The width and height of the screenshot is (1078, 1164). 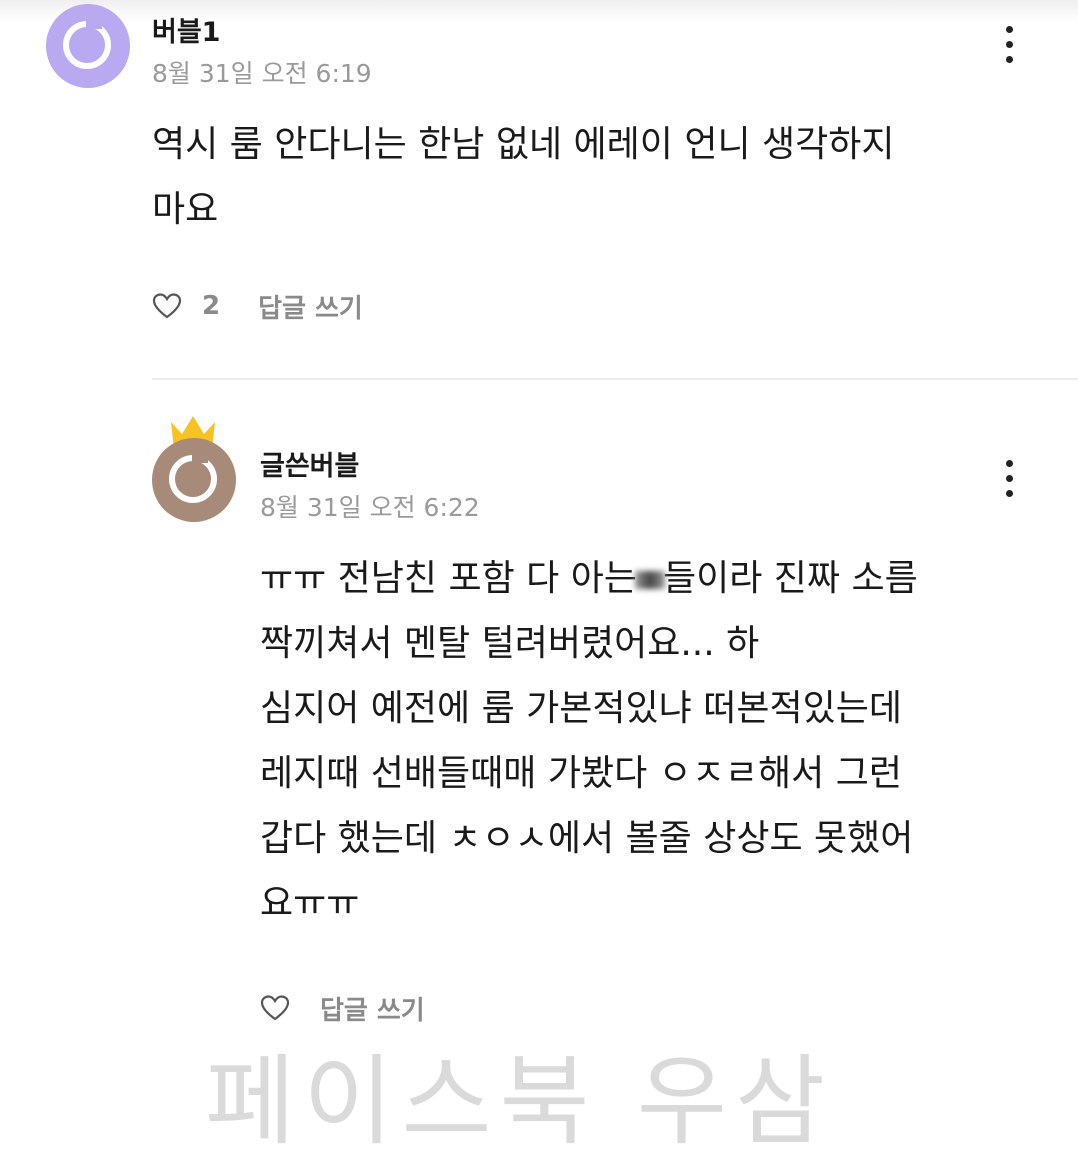 I want to click on comment-line: ㅠㅠ 전남친 포함 다 아는 들이라 진짜 소름, so click(x=589, y=578).